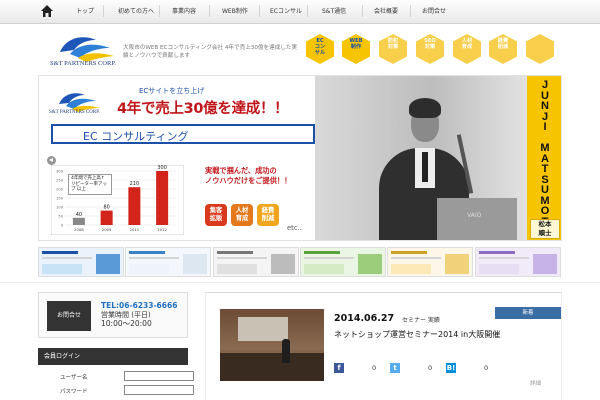 This screenshot has width=600, height=400. I want to click on hero-copy-line: 実戦で掴んだ、成功の, so click(241, 170).